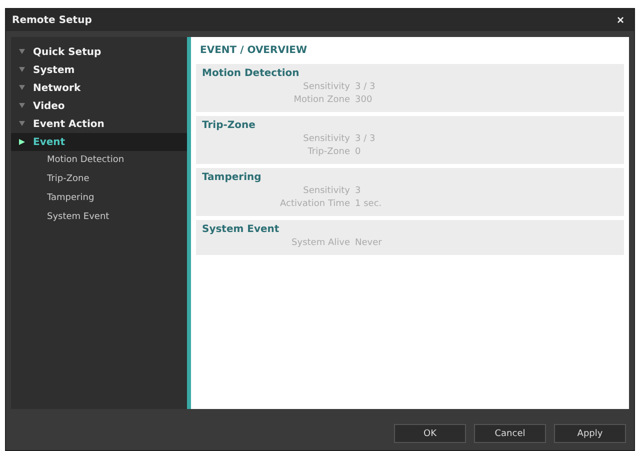  What do you see at coordinates (99, 52) in the screenshot?
I see `sidebar-item: Quick Setup` at bounding box center [99, 52].